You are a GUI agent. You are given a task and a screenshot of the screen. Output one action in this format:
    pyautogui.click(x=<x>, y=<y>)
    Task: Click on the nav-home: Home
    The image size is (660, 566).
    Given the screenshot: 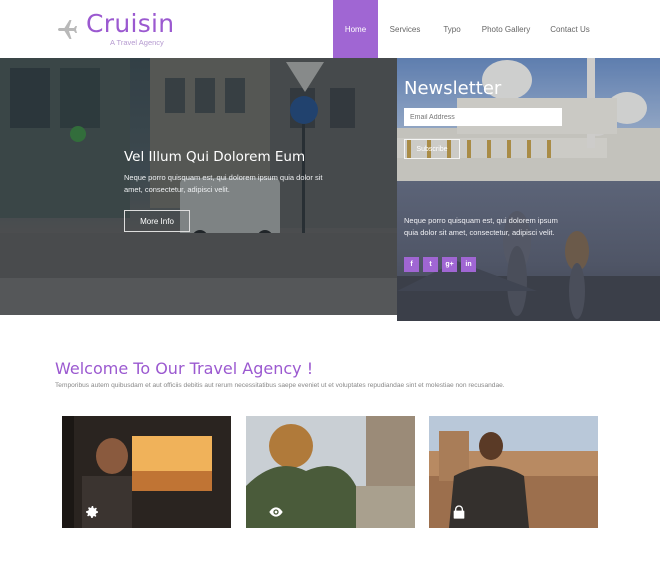 What is the action you would take?
    pyautogui.click(x=355, y=29)
    